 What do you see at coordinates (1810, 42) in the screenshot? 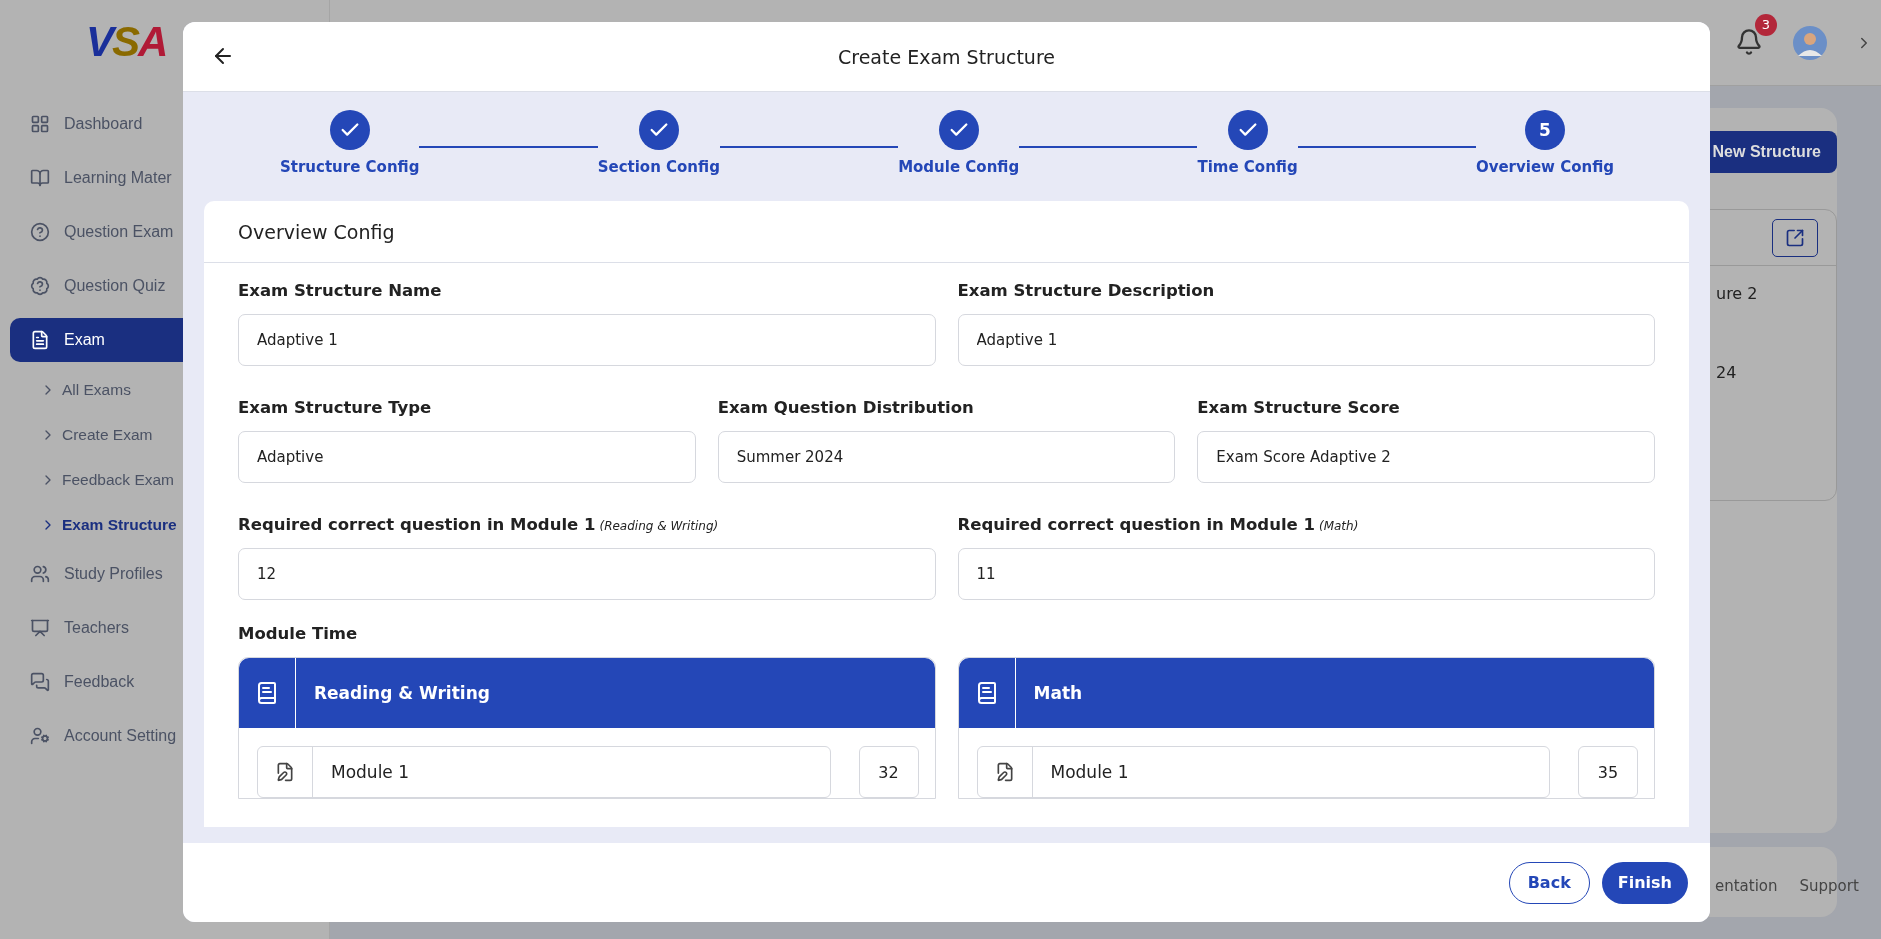
I see `avatar` at bounding box center [1810, 42].